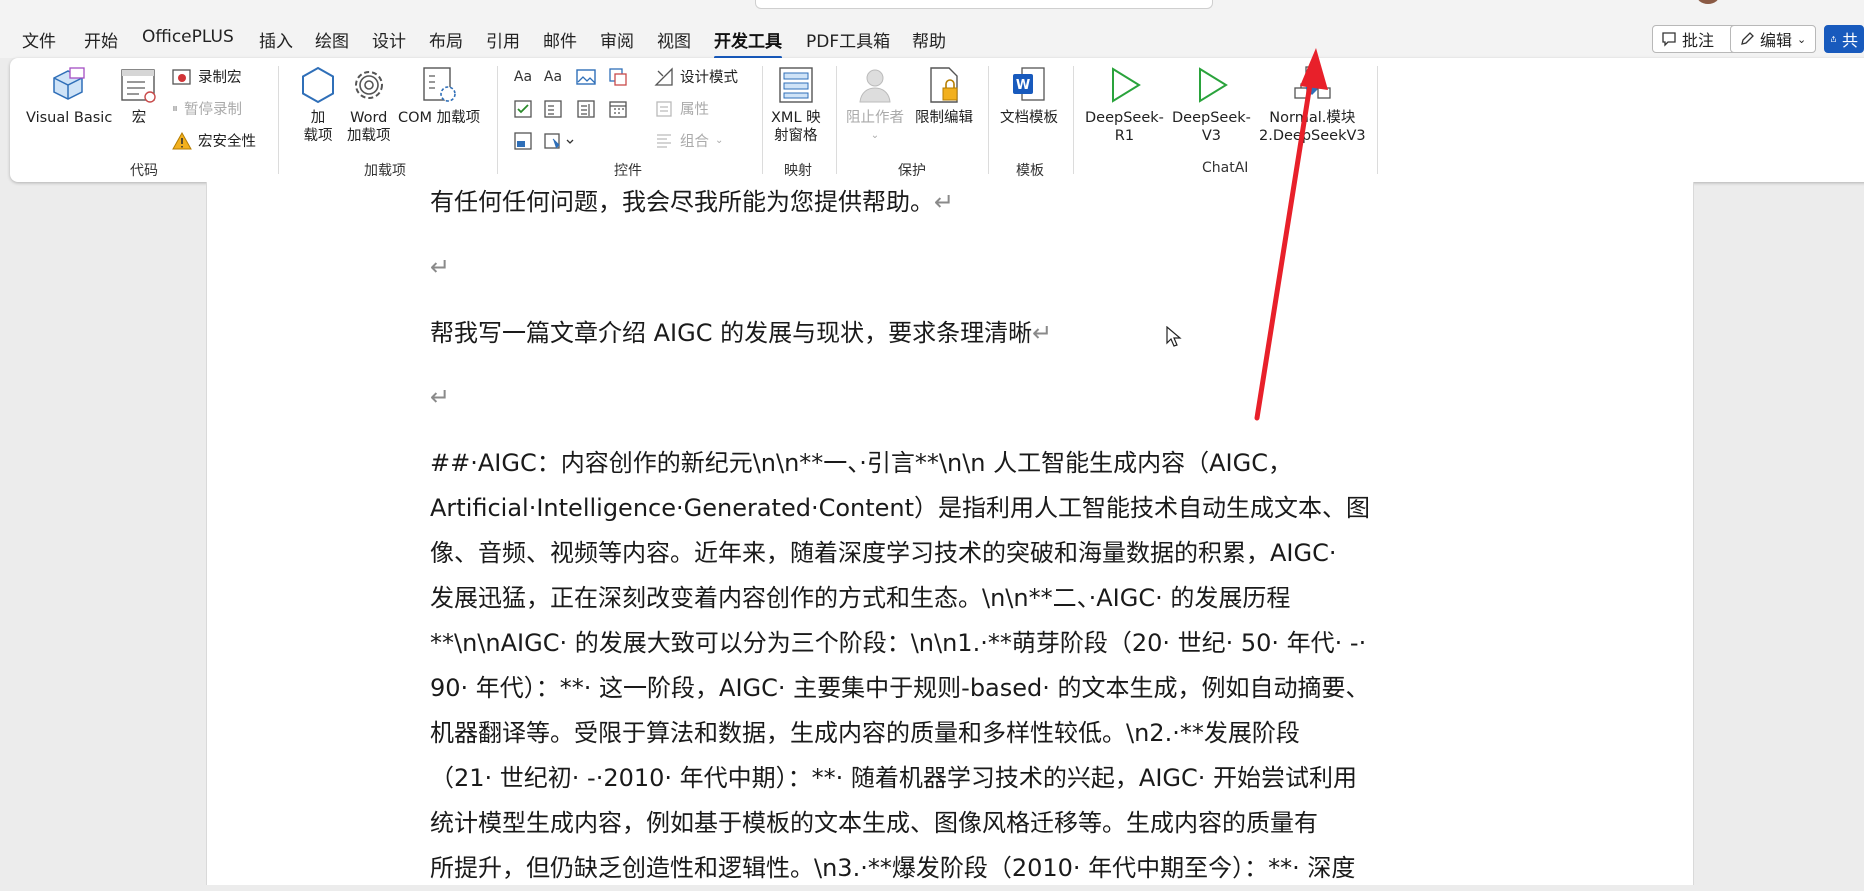 The height and width of the screenshot is (891, 1864). What do you see at coordinates (875, 118) in the screenshot?
I see `block-authors-label: 阻止作者` at bounding box center [875, 118].